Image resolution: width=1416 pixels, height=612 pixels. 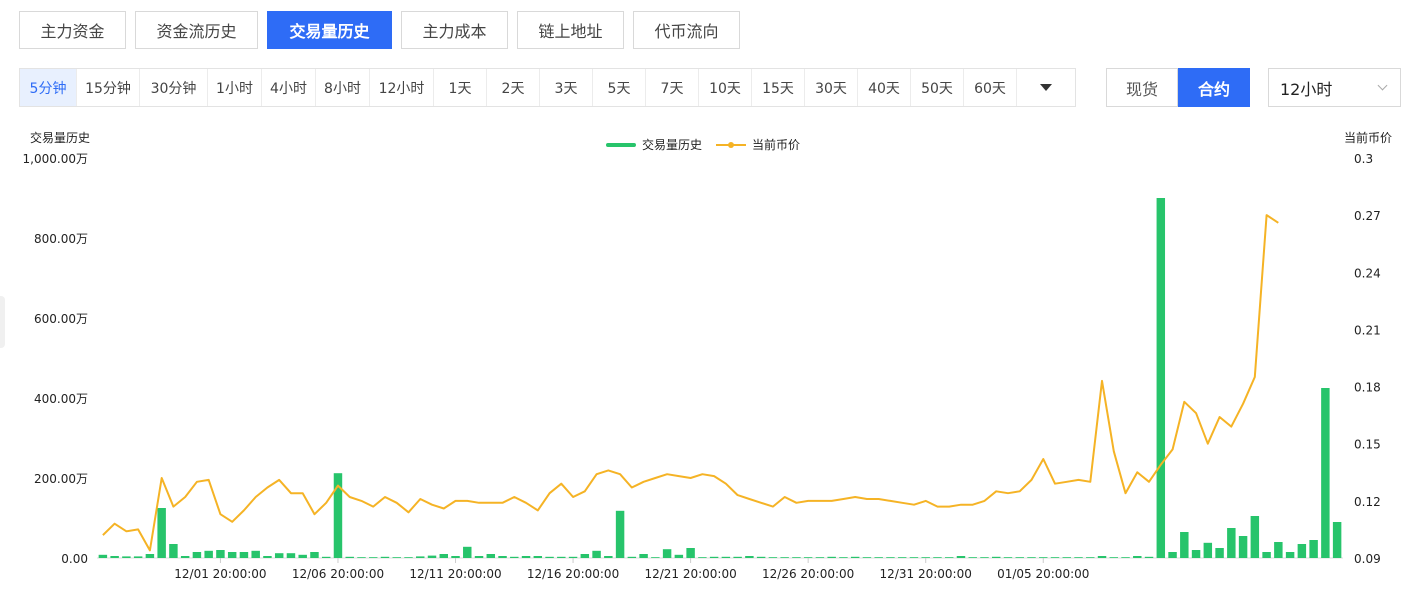 I want to click on x-tick-label: 12/16 20:00:00, so click(x=573, y=574).